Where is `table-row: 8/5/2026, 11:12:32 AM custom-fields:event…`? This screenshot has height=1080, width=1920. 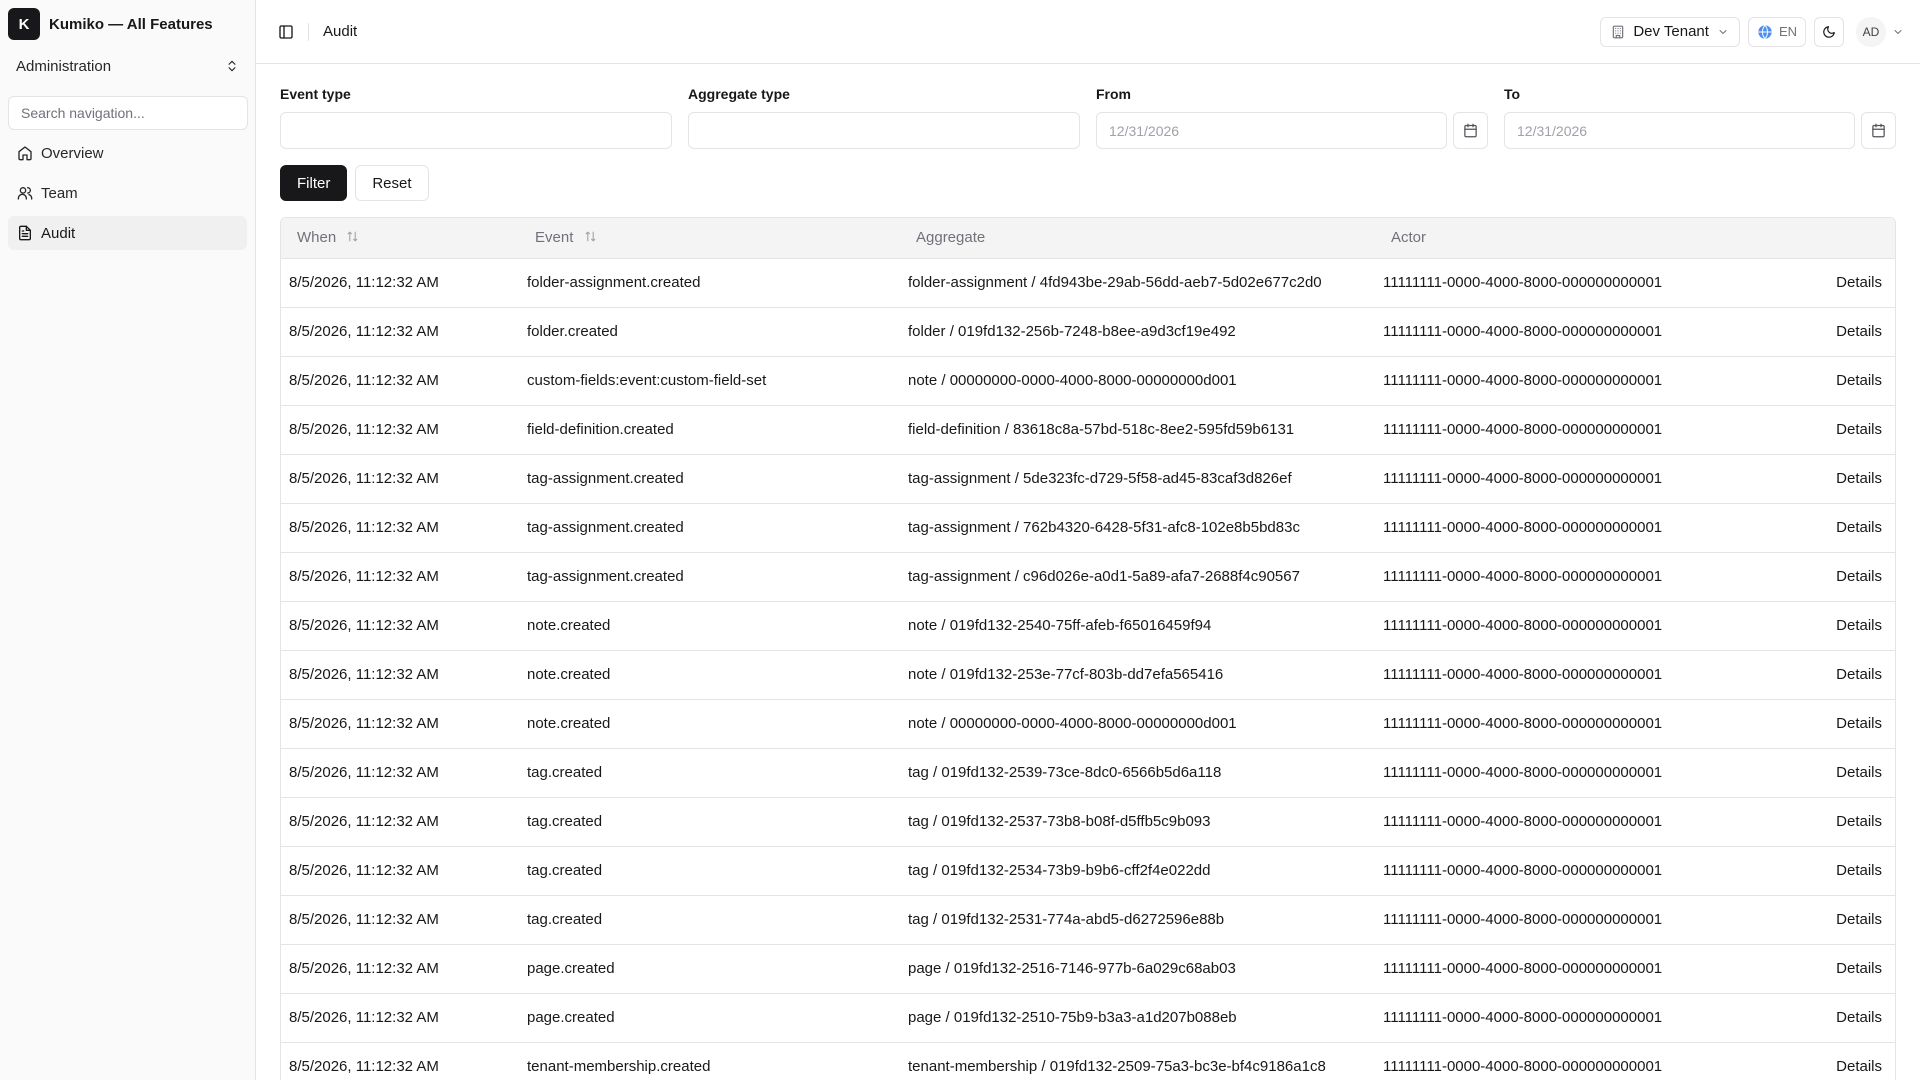
table-row: 8/5/2026, 11:12:32 AM custom-fields:event… is located at coordinates (1088, 380).